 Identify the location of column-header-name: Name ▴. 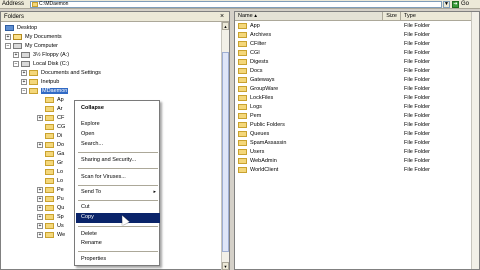
(309, 16).